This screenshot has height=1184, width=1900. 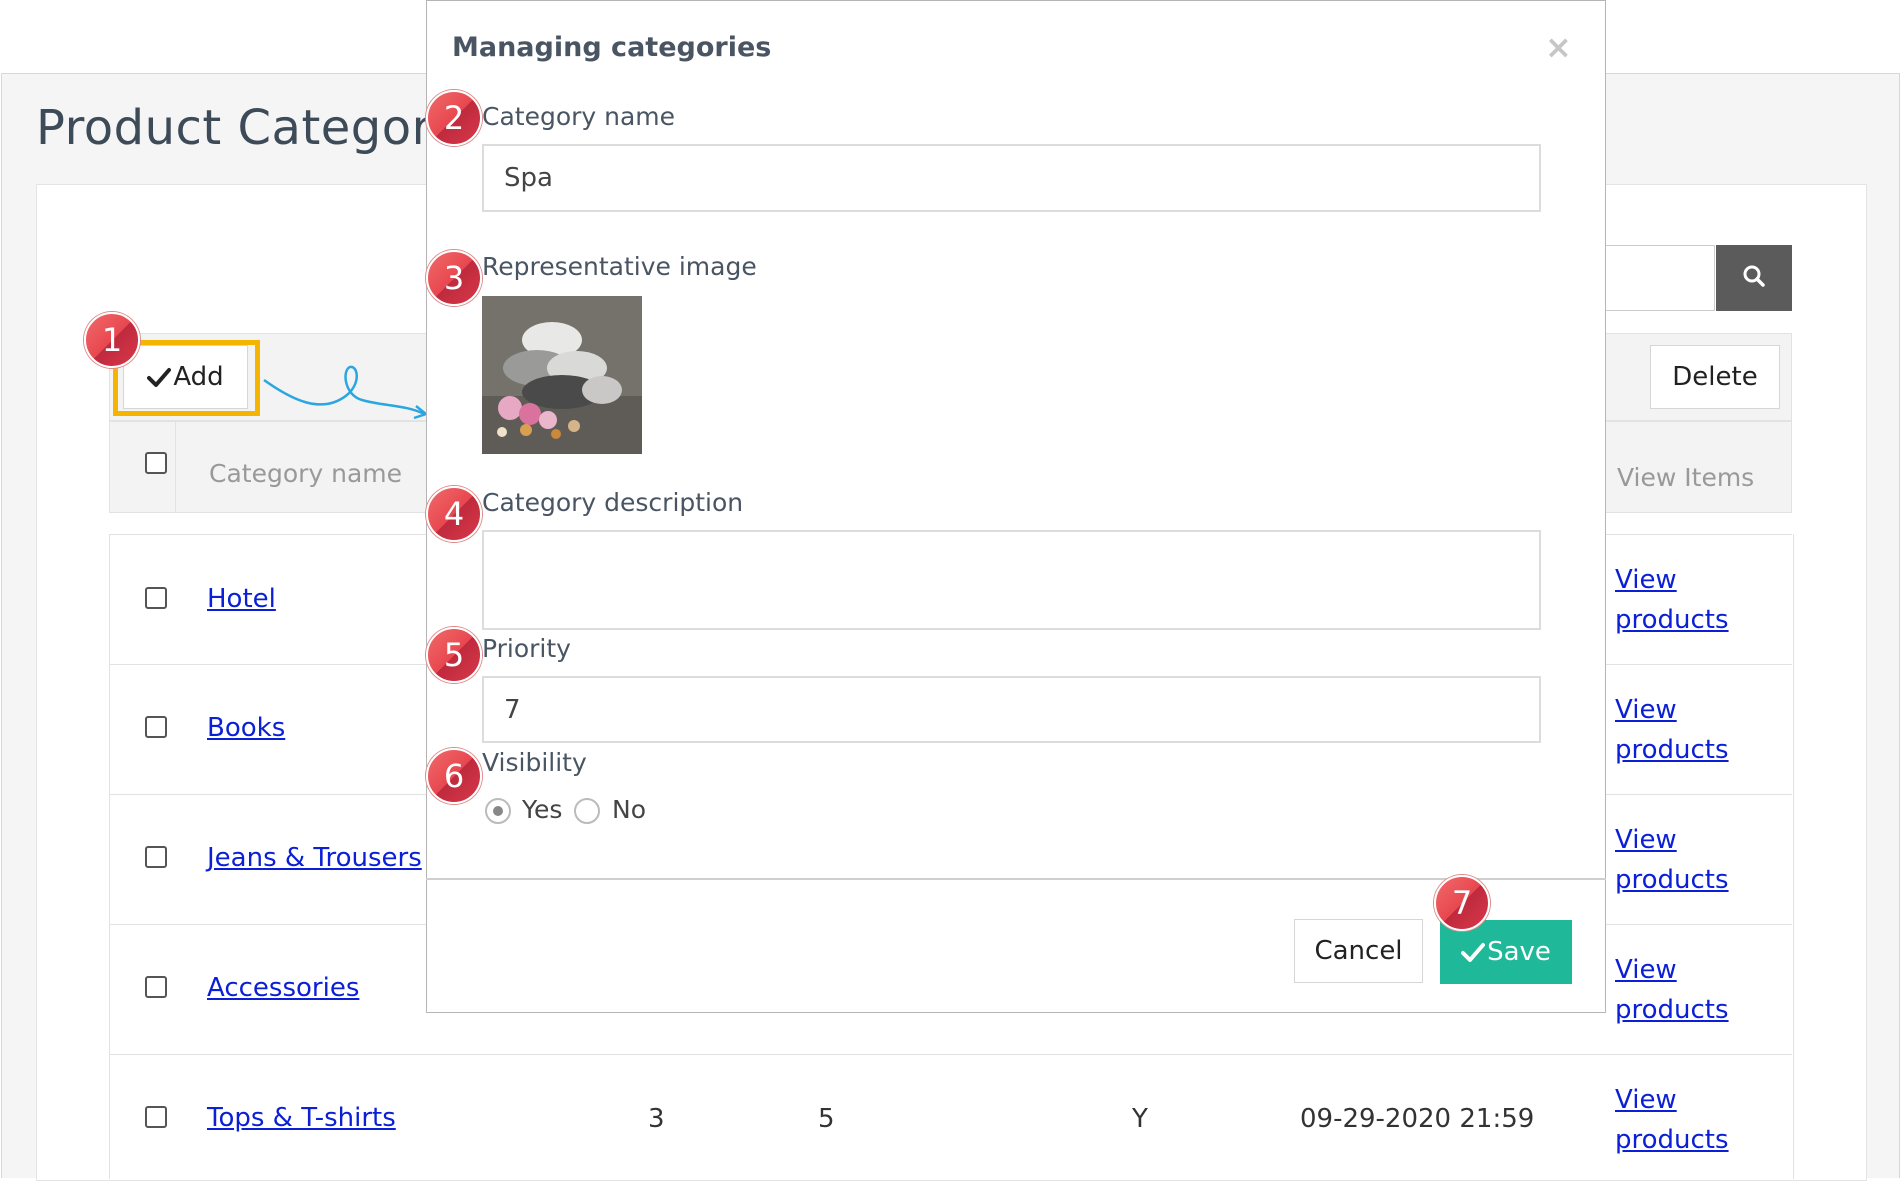 I want to click on row-cell: 5, so click(x=826, y=1119).